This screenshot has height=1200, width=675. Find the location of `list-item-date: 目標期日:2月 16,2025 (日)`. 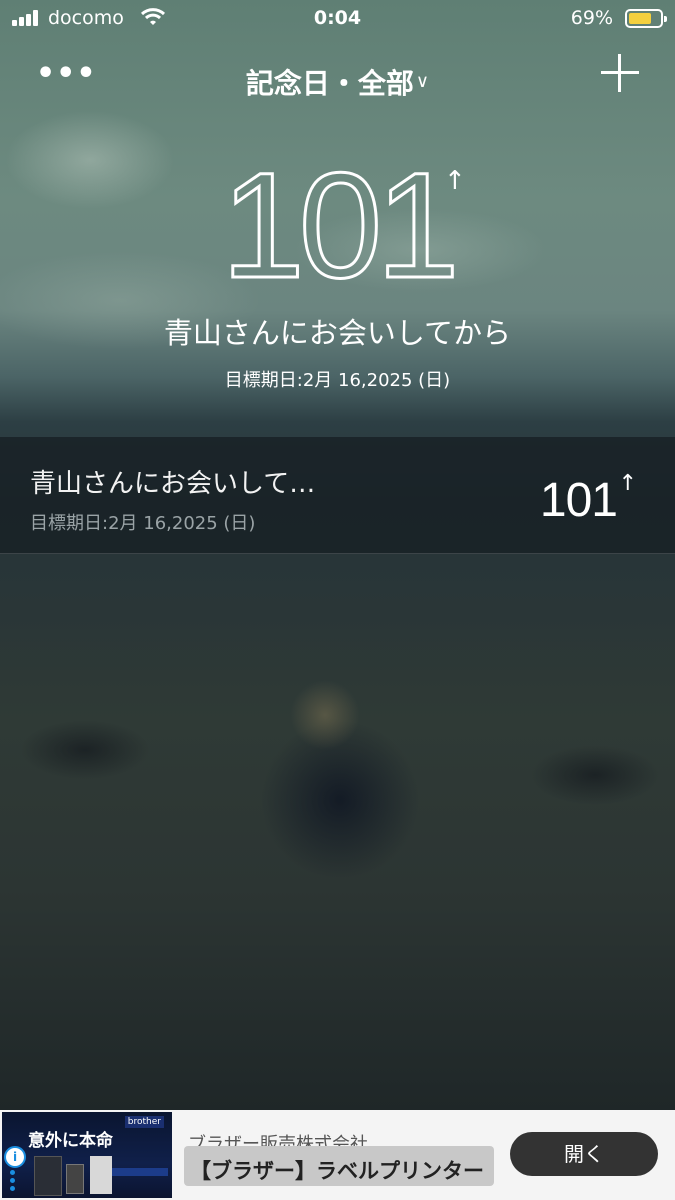

list-item-date: 目標期日:2月 16,2025 (日) is located at coordinates (143, 523).